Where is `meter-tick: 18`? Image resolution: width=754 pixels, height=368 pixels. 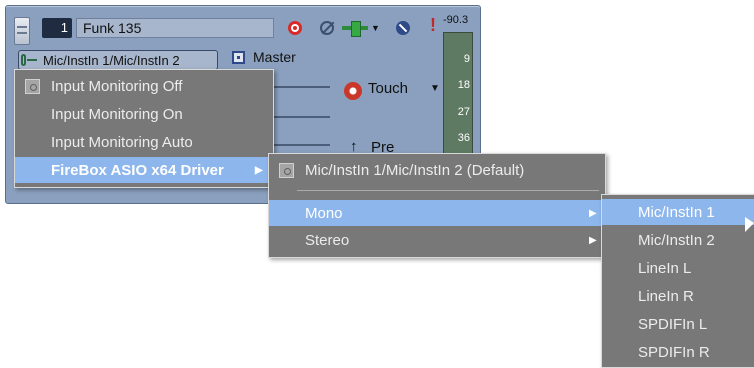 meter-tick: 18 is located at coordinates (463, 85).